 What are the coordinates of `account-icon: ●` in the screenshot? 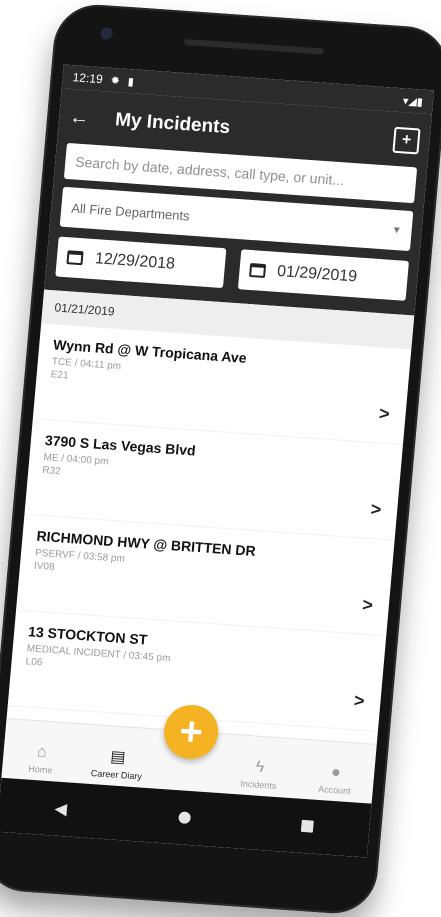 It's located at (336, 772).